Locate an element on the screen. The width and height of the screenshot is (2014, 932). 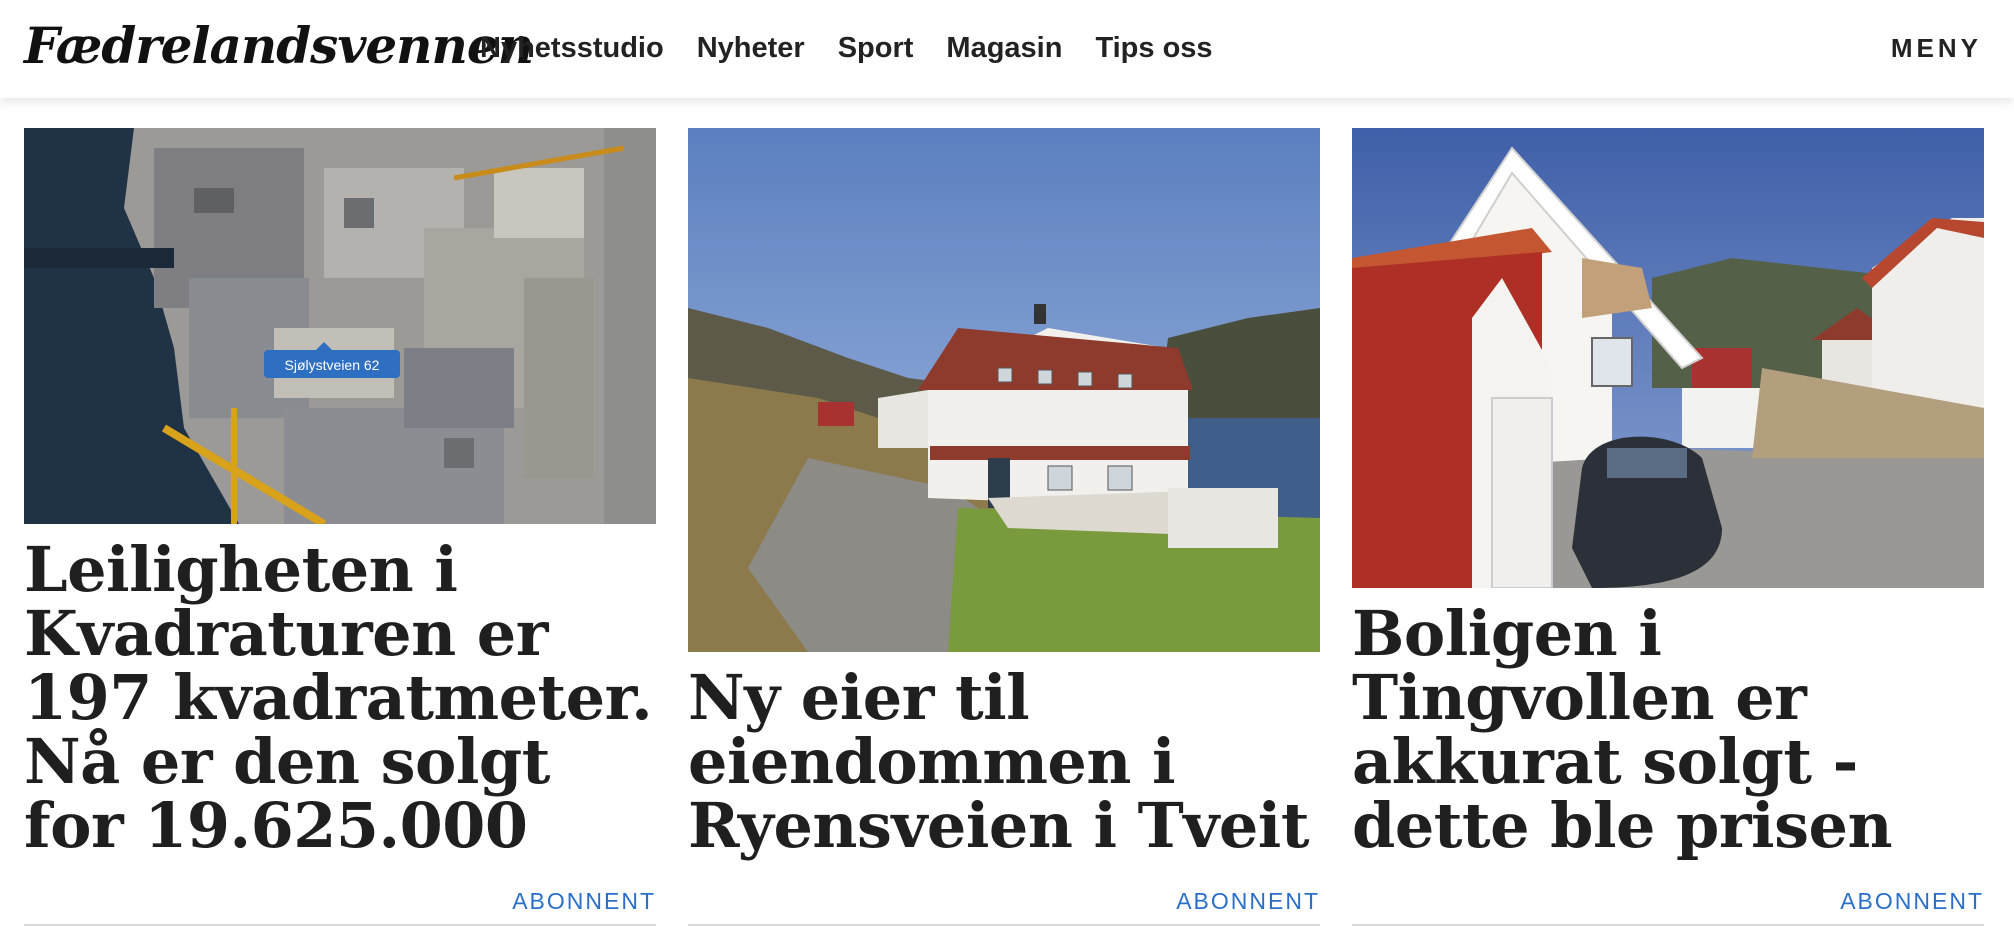
nav-item-nyheter: Nyheter is located at coordinates (751, 48).